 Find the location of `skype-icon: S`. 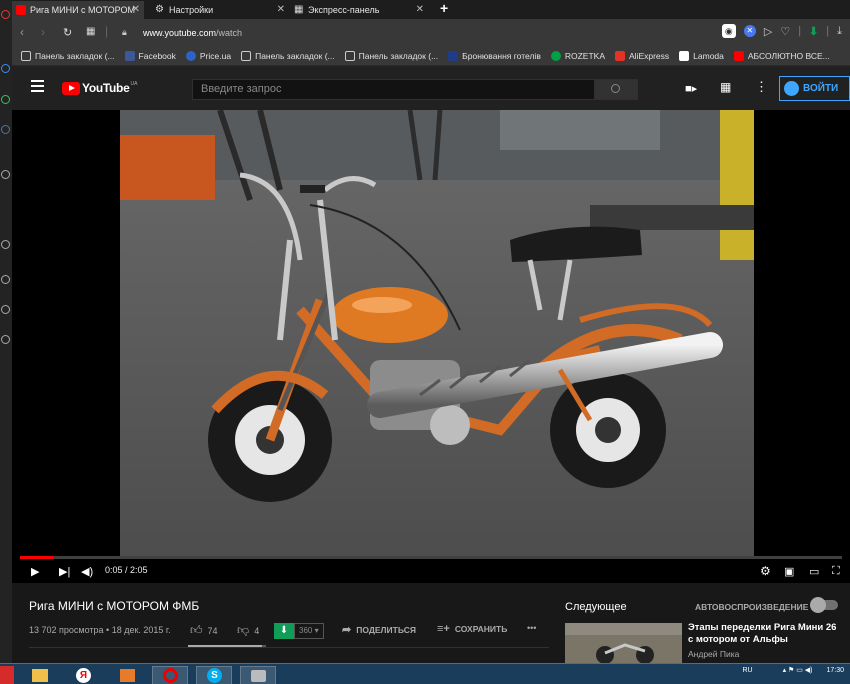

skype-icon: S is located at coordinates (214, 675).